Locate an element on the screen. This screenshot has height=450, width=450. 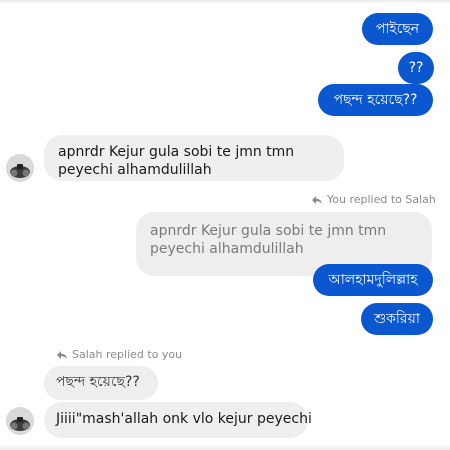
message-text: ?? is located at coordinates (416, 68).